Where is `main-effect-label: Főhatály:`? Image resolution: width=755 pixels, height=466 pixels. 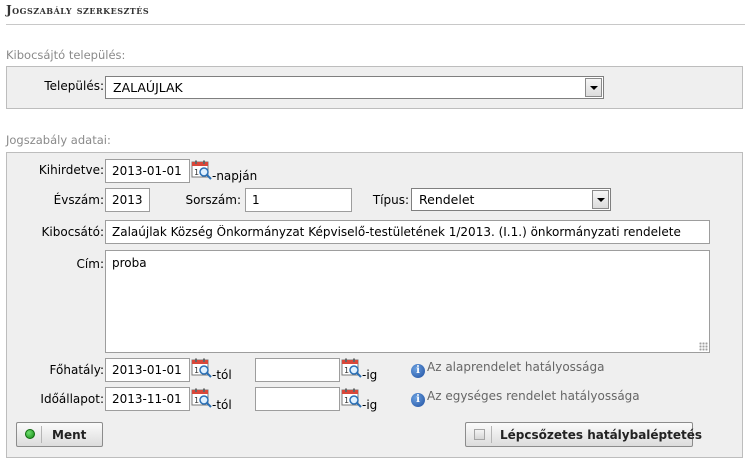 main-effect-label: Főhatály: is located at coordinates (76, 370).